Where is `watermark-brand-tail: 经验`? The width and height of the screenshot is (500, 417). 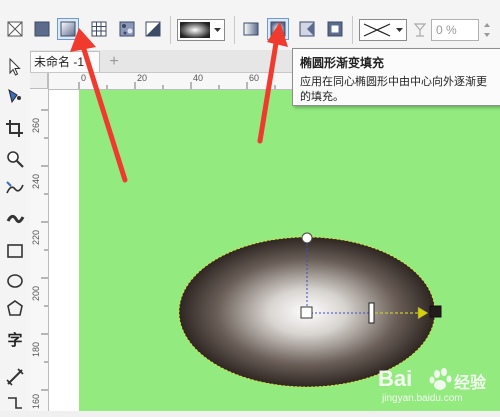 watermark-brand-tail: 经验 is located at coordinates (470, 383).